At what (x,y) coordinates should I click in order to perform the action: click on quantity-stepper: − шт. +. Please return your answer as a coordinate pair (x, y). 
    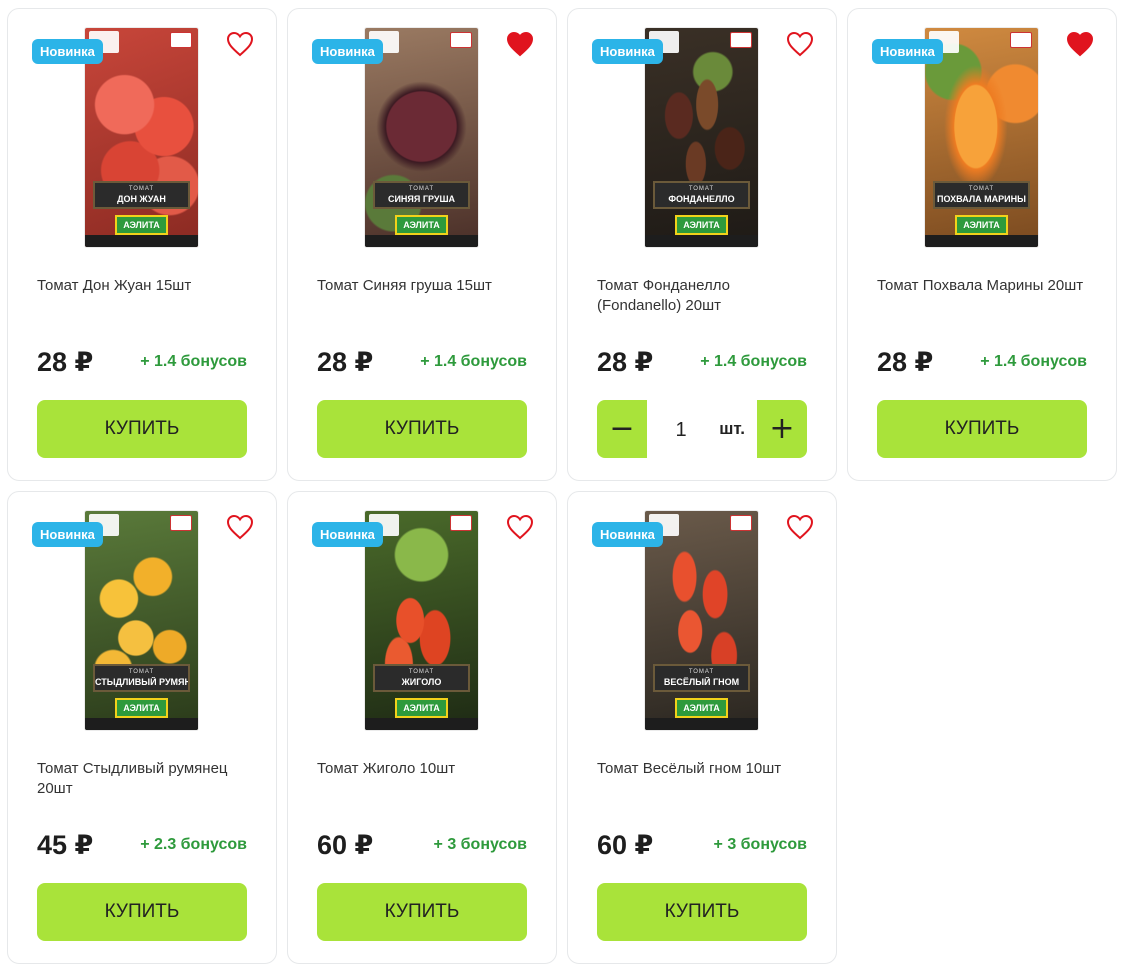
    Looking at the image, I should click on (702, 429).